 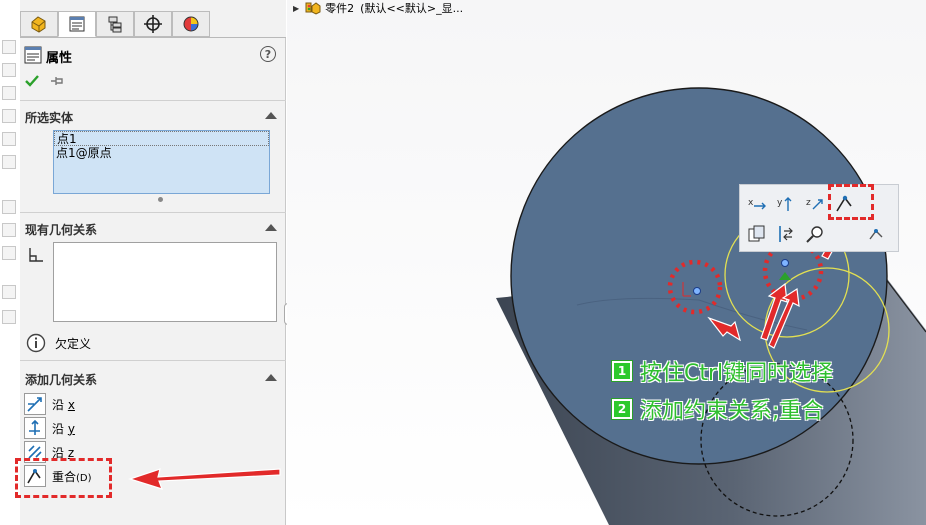 What do you see at coordinates (751, 203) in the screenshot?
I see `axis-label: x` at bounding box center [751, 203].